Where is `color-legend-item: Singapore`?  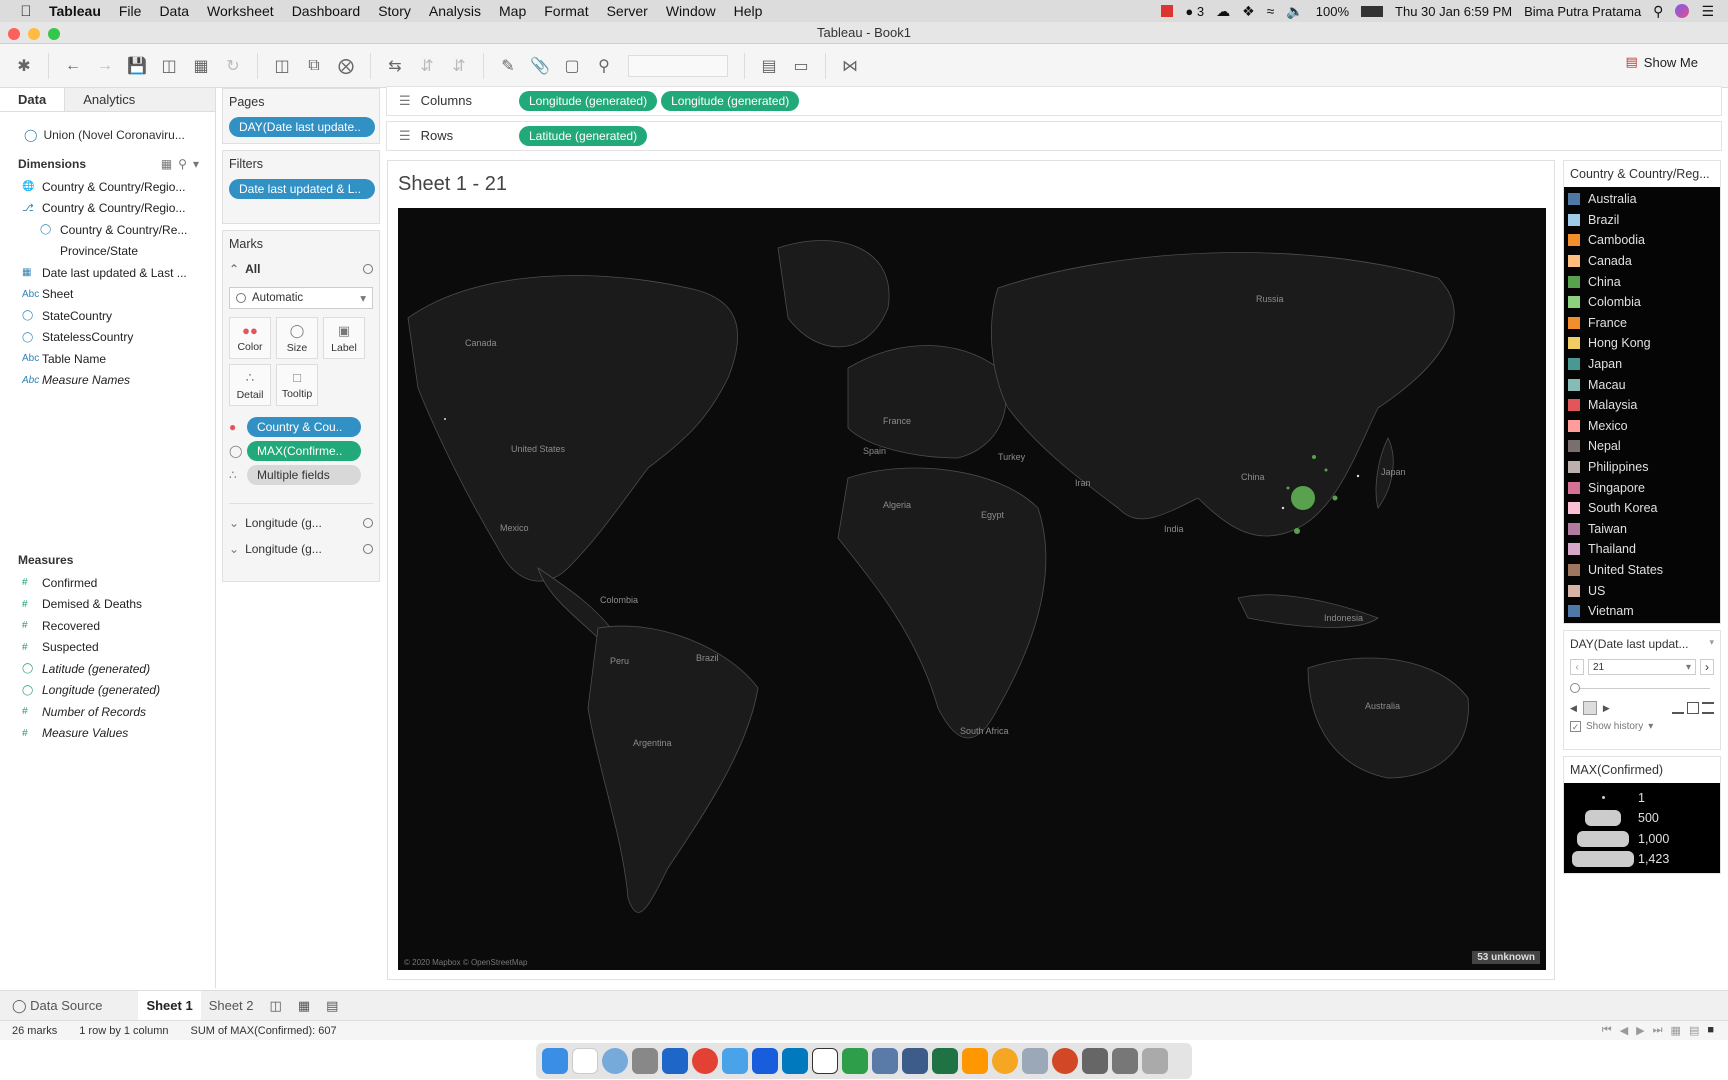
color-legend-item: Singapore is located at coordinates (1642, 487).